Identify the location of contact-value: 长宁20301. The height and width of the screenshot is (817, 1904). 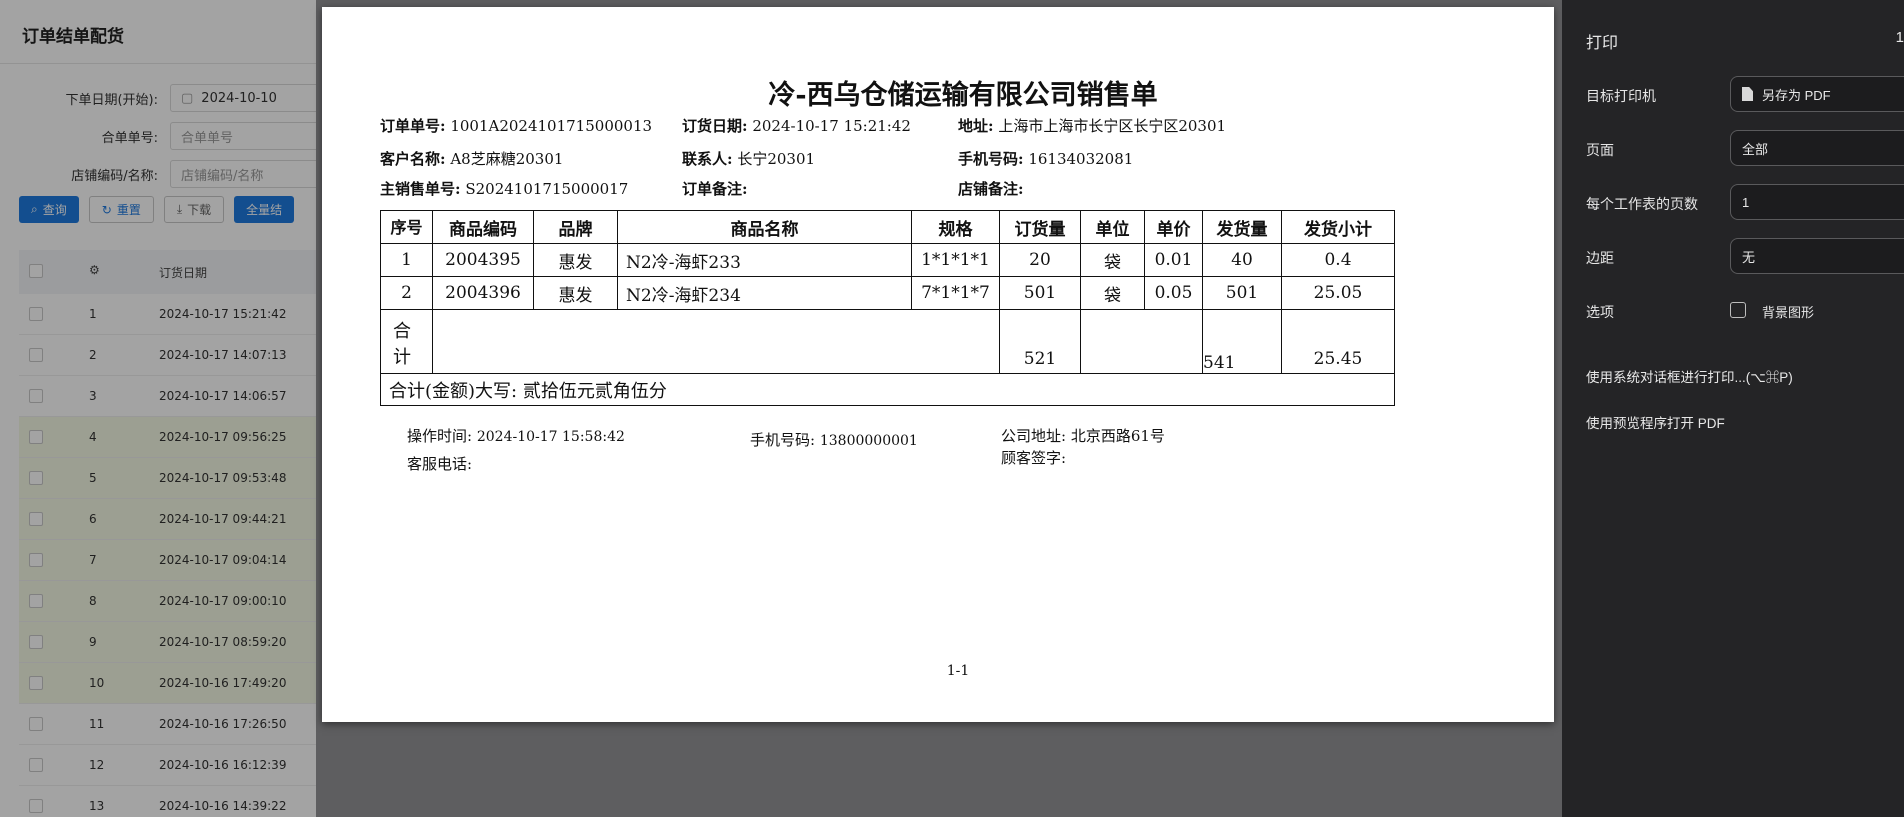
(776, 159).